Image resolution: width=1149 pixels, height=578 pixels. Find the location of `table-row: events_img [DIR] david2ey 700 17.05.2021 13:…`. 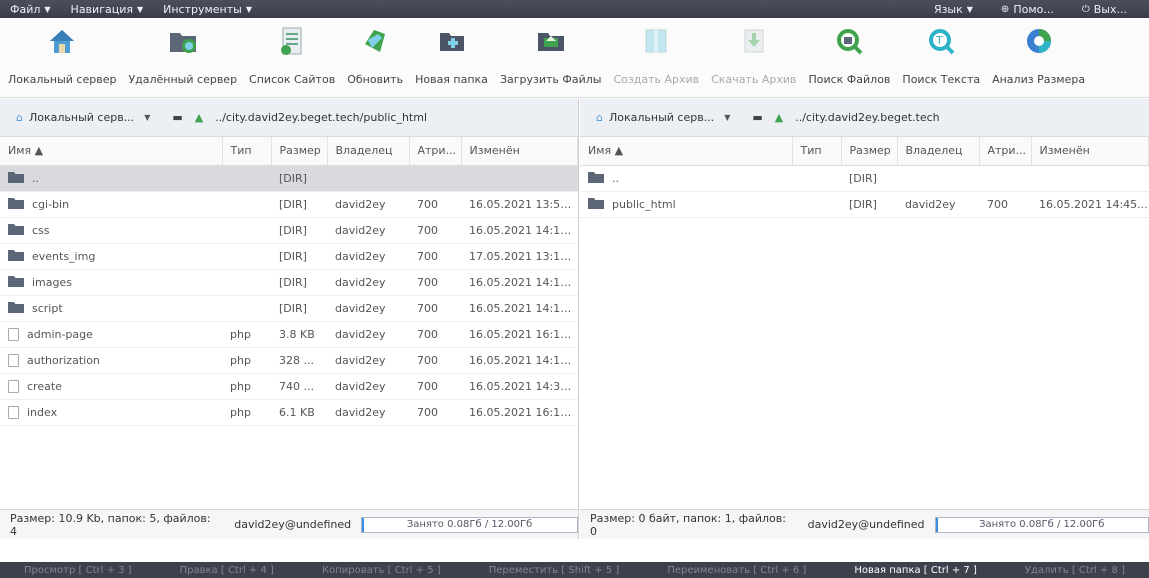

table-row: events_img [DIR] david2ey 700 17.05.2021 13:… is located at coordinates (289, 256).